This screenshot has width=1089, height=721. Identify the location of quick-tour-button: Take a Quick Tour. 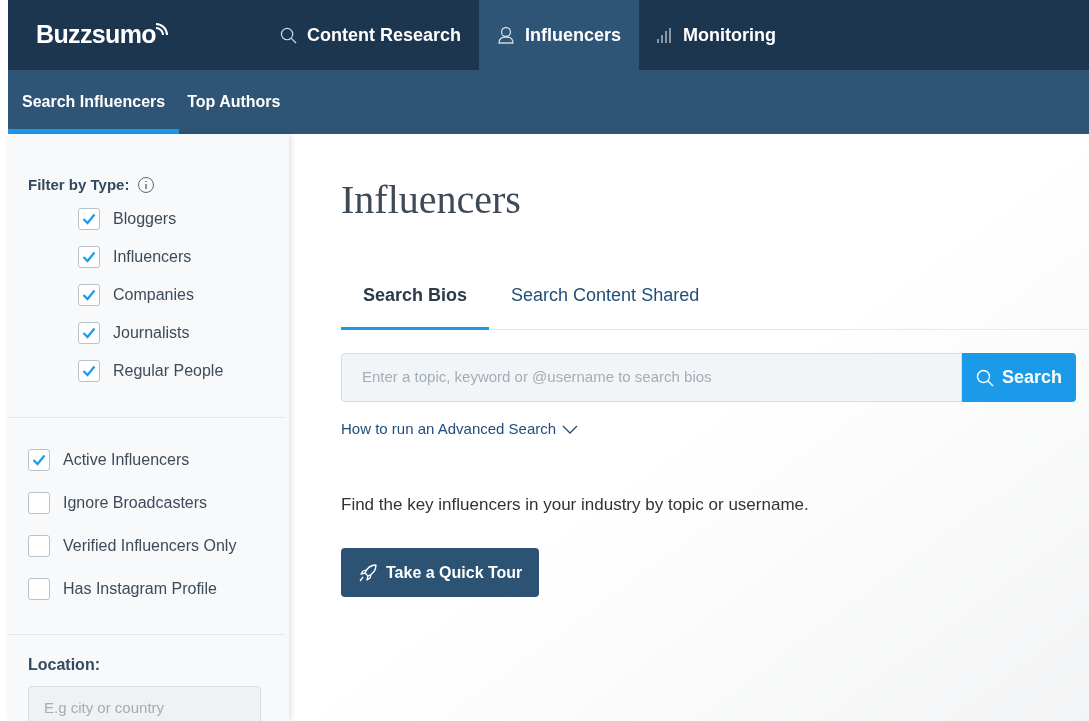
(440, 572).